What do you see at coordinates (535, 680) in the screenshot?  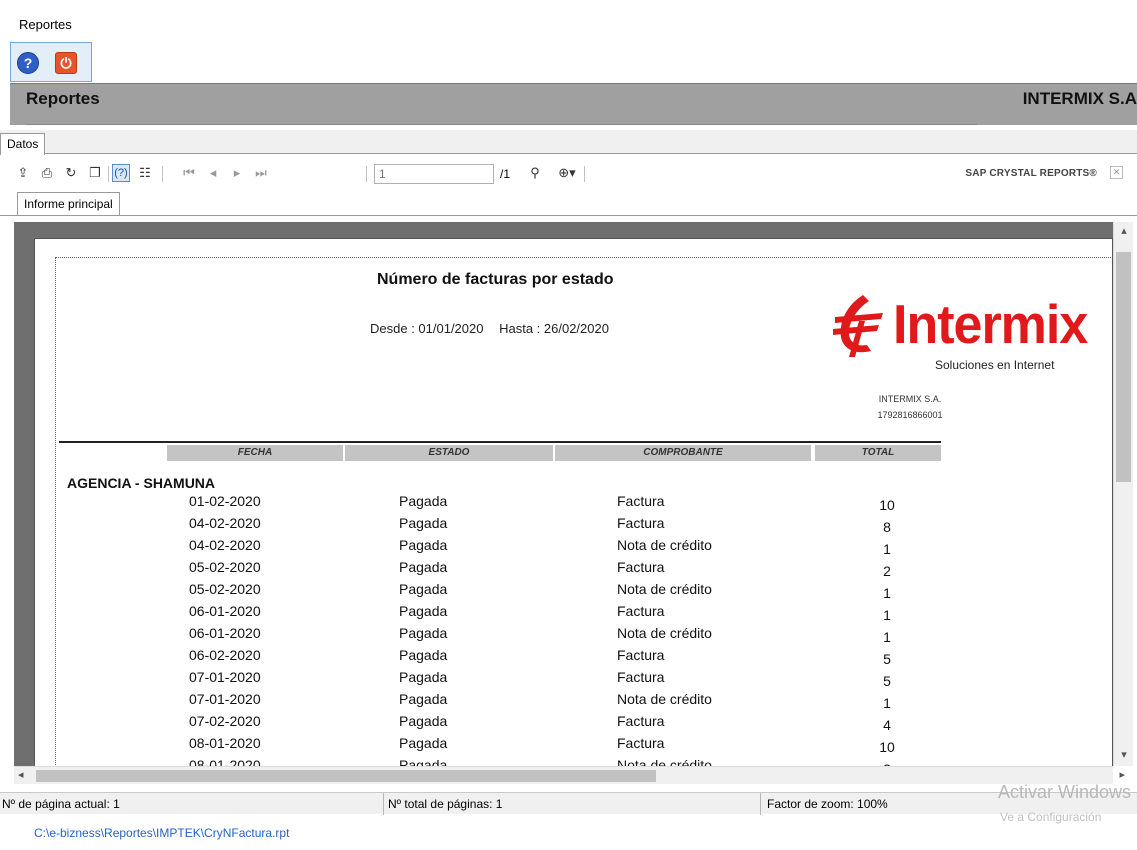 I see `table-row: 07-01-2020 Pagada Factura 5` at bounding box center [535, 680].